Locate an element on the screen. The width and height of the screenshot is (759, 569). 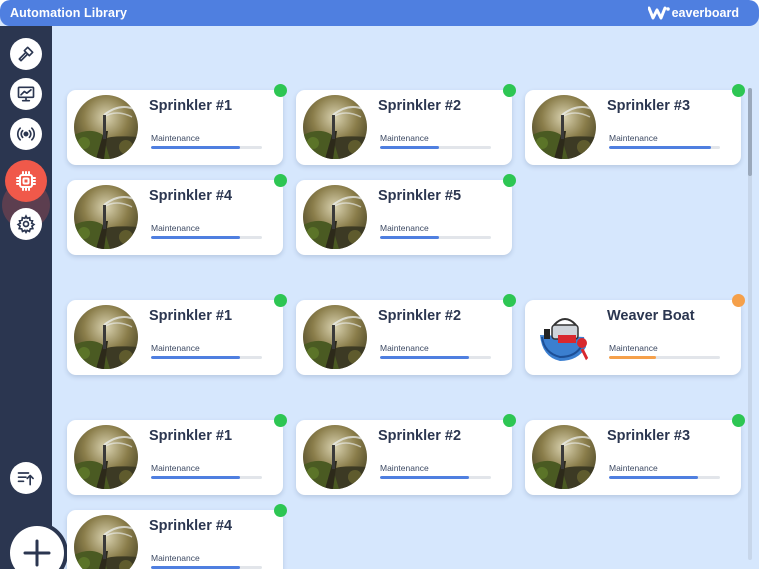
automation-card: Weaver Boat Maintenance is located at coordinates (635, 334).